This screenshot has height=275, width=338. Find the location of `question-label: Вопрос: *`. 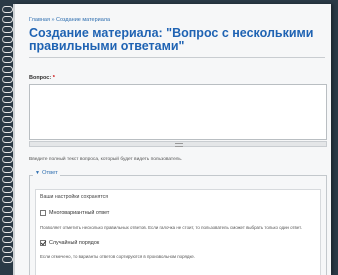

question-label: Вопрос: * is located at coordinates (42, 78).